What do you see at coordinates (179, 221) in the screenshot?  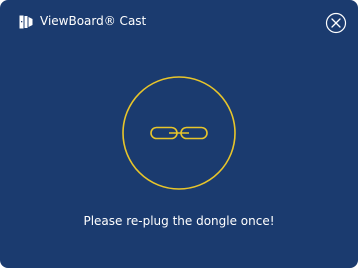 I see `status-message: Please re-plug the dongle once!` at bounding box center [179, 221].